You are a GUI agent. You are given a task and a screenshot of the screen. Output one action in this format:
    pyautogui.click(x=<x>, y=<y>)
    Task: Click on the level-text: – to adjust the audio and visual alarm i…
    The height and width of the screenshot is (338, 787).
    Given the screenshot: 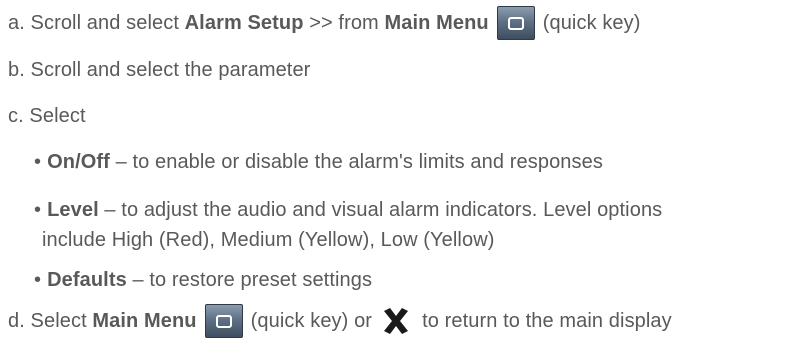 What is the action you would take?
    pyautogui.click(x=380, y=210)
    